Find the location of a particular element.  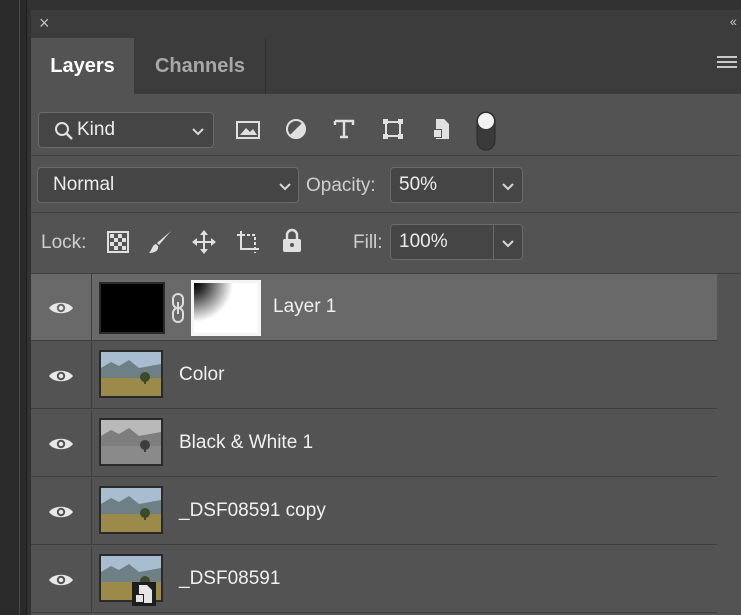

filter-toggle-icon is located at coordinates (486, 131).